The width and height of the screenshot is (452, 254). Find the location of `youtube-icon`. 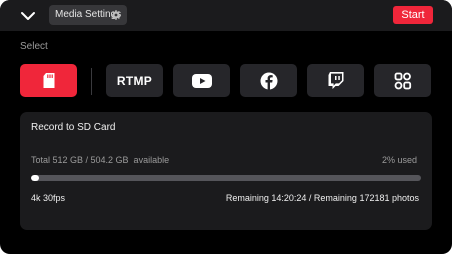

youtube-icon is located at coordinates (201, 80).